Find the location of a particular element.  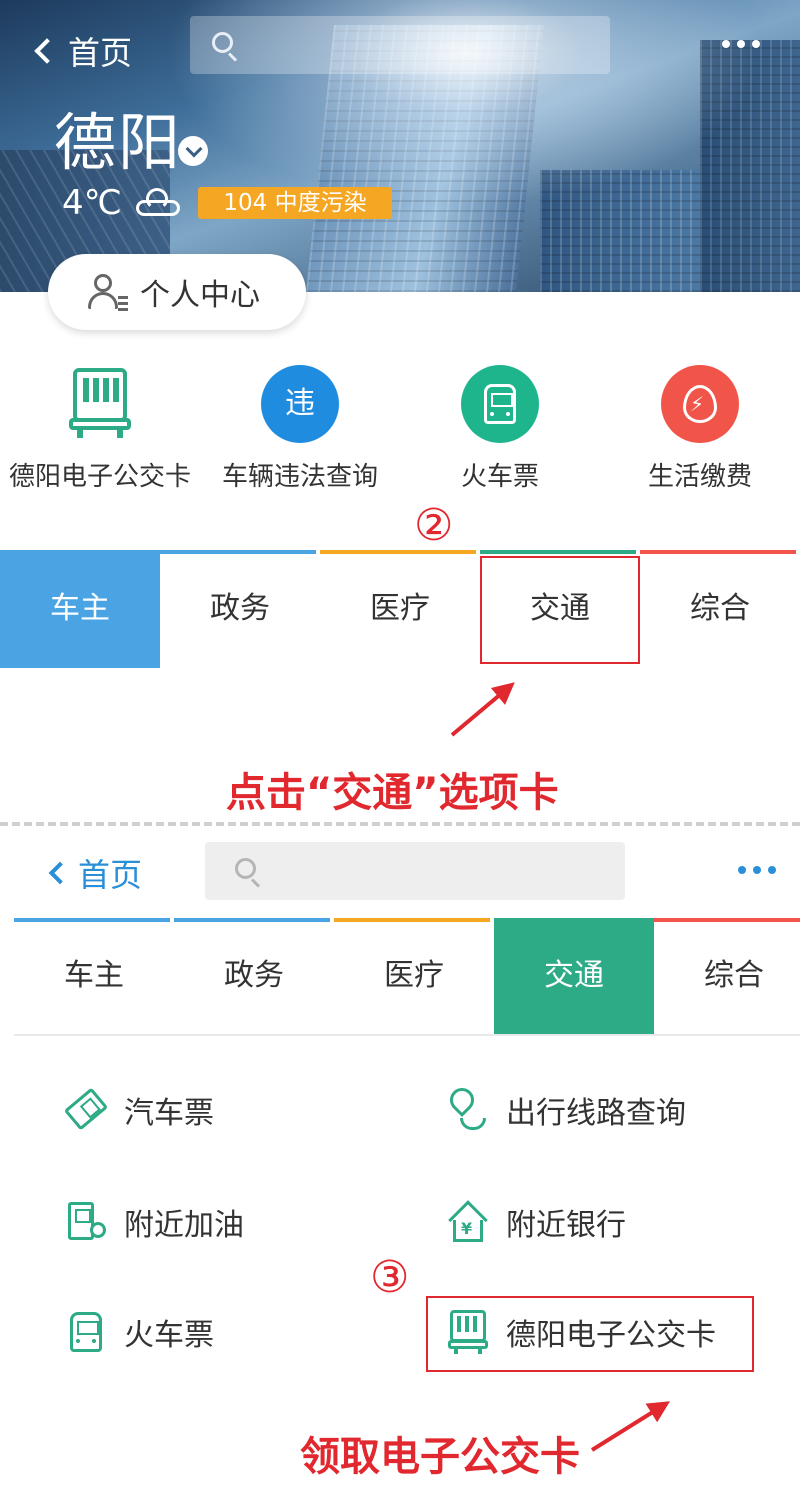

service-bus-ticket: 汽车票 is located at coordinates (138, 1109).